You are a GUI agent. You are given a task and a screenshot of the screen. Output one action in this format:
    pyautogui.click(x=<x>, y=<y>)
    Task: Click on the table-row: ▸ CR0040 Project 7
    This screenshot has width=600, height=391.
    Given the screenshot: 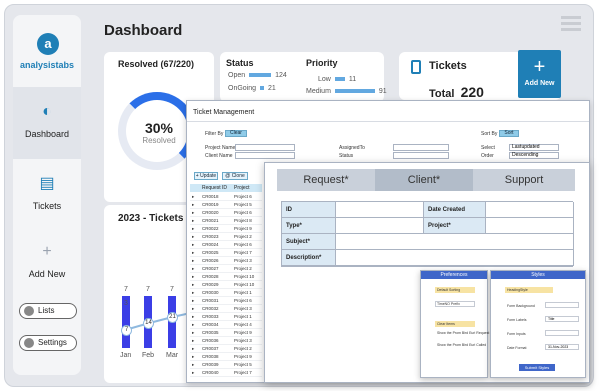 What is the action you would take?
    pyautogui.click(x=226, y=373)
    